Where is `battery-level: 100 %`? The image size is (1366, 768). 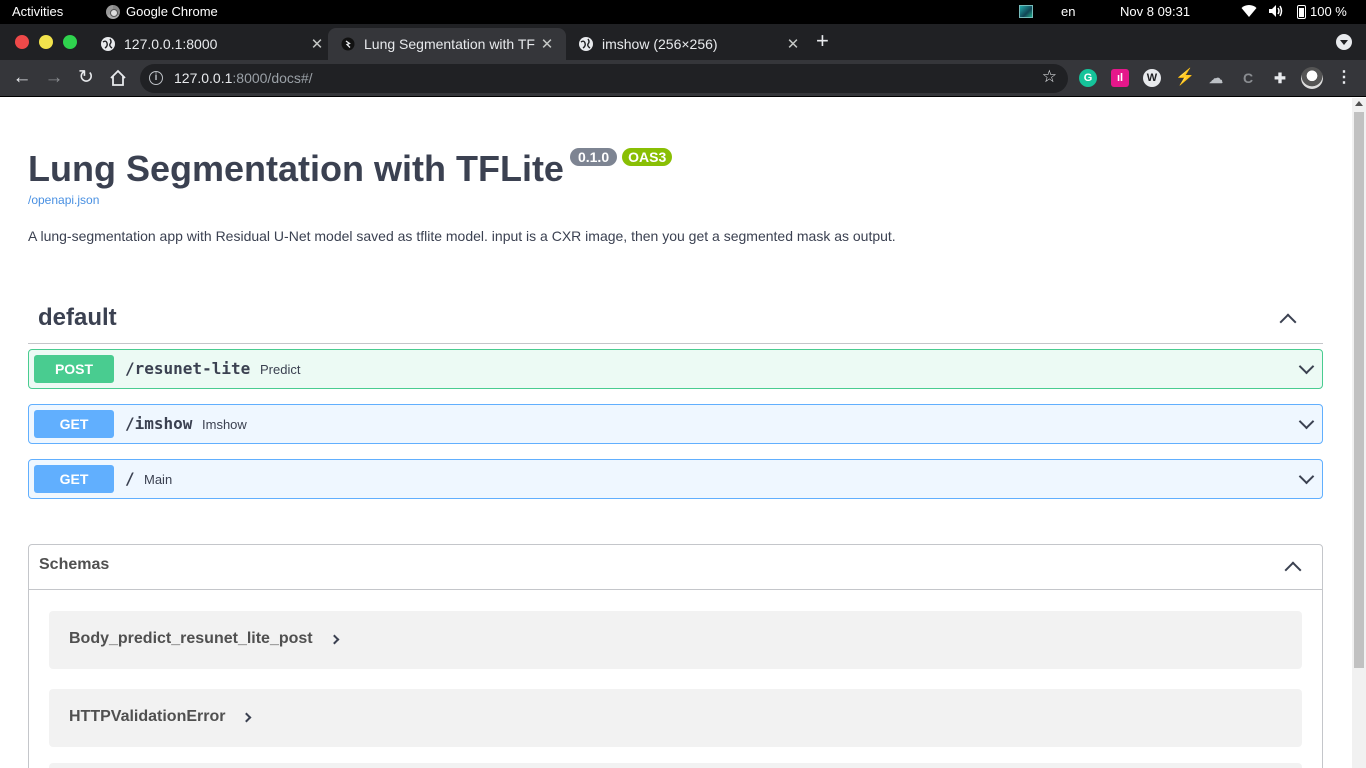
battery-level: 100 % is located at coordinates (1328, 11).